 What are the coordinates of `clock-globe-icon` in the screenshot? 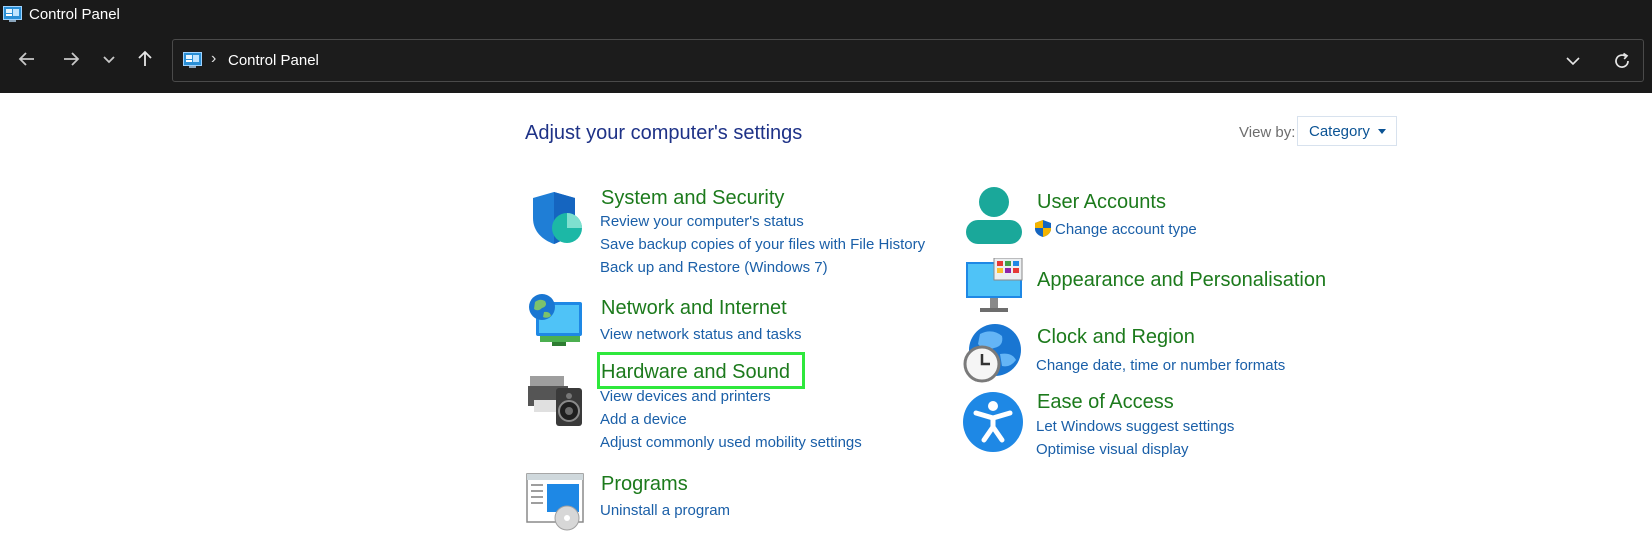 It's located at (992, 353).